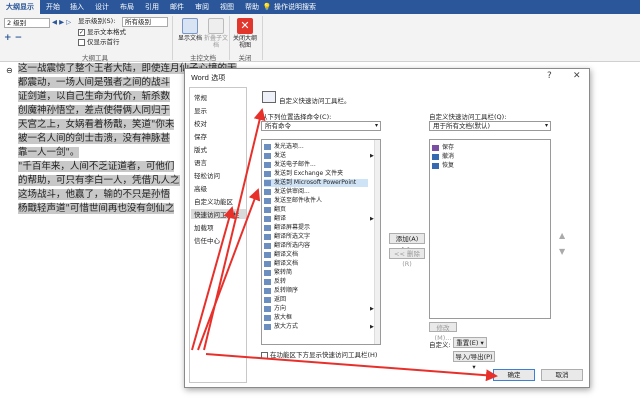 The image size is (640, 412). What do you see at coordinates (200, 97) in the screenshot?
I see `nav-item-general: 常规` at bounding box center [200, 97].